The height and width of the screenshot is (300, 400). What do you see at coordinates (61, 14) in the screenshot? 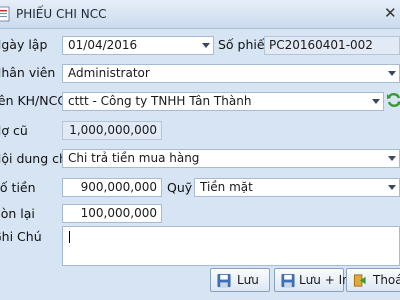
I see `window-title: PHIẾU CHI NCC` at bounding box center [61, 14].